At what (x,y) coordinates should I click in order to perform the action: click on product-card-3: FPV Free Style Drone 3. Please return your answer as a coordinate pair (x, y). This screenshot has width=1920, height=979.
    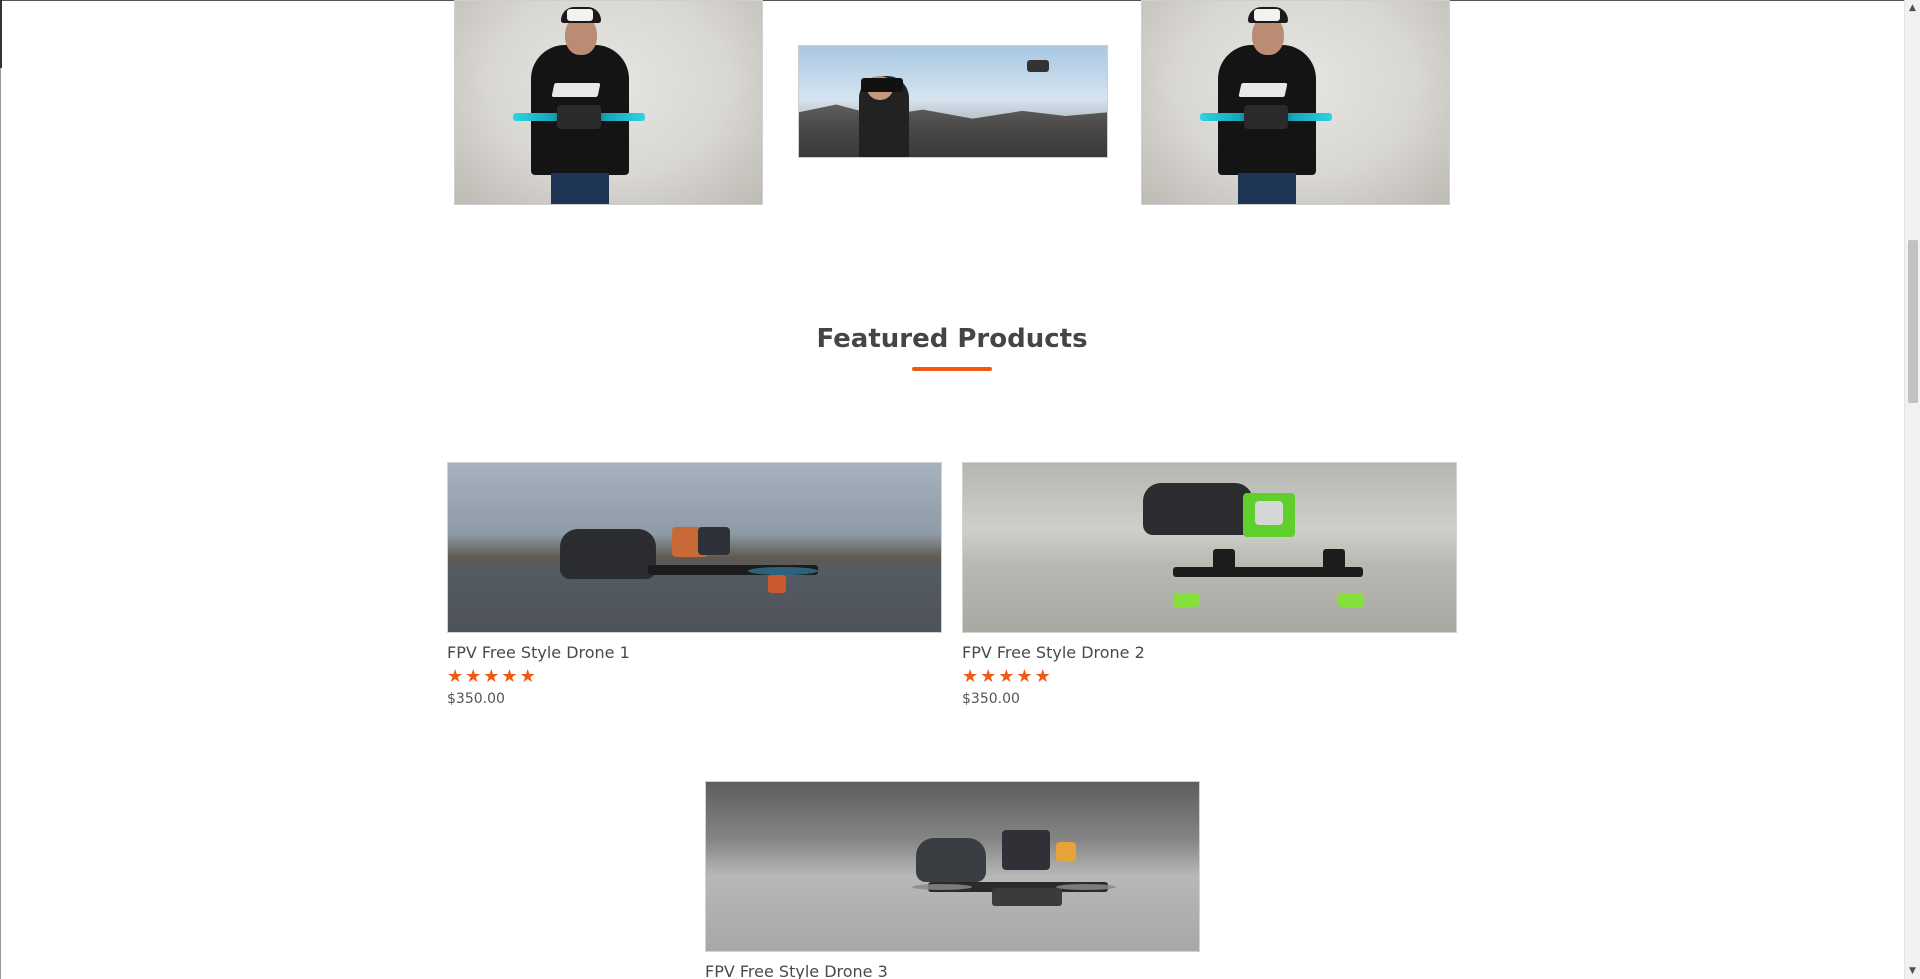
    Looking at the image, I should click on (952, 880).